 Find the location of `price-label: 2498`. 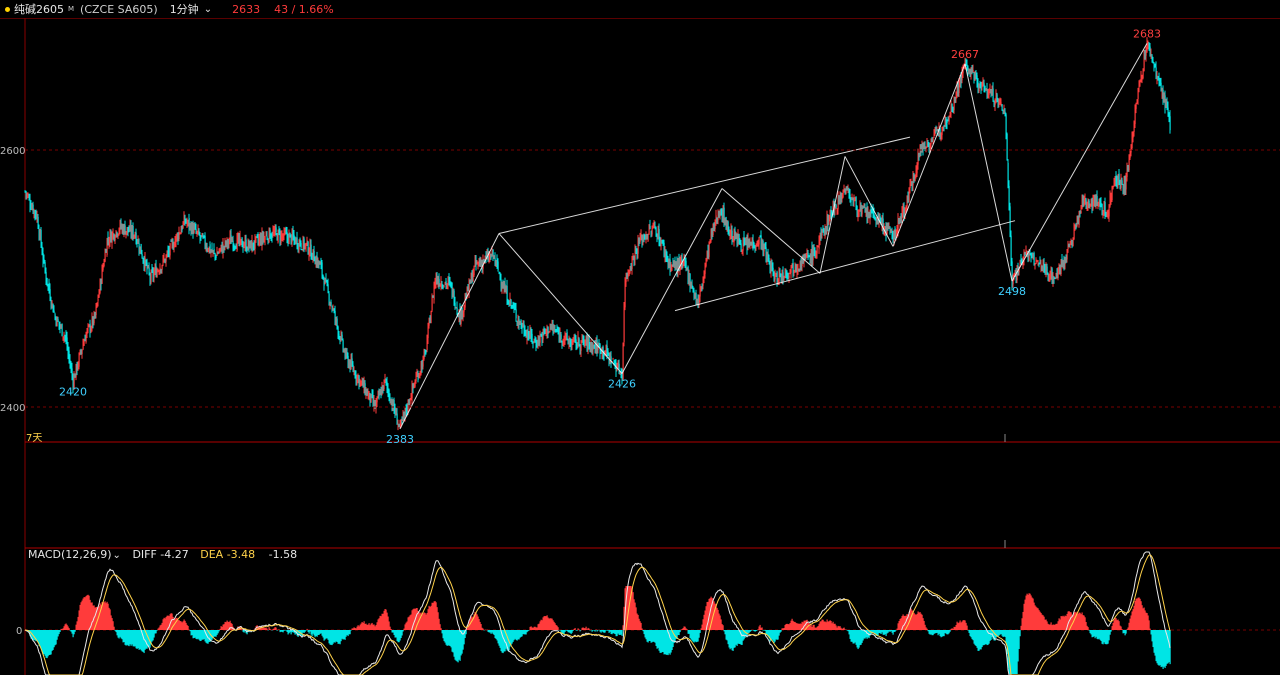

price-label: 2498 is located at coordinates (1012, 291).